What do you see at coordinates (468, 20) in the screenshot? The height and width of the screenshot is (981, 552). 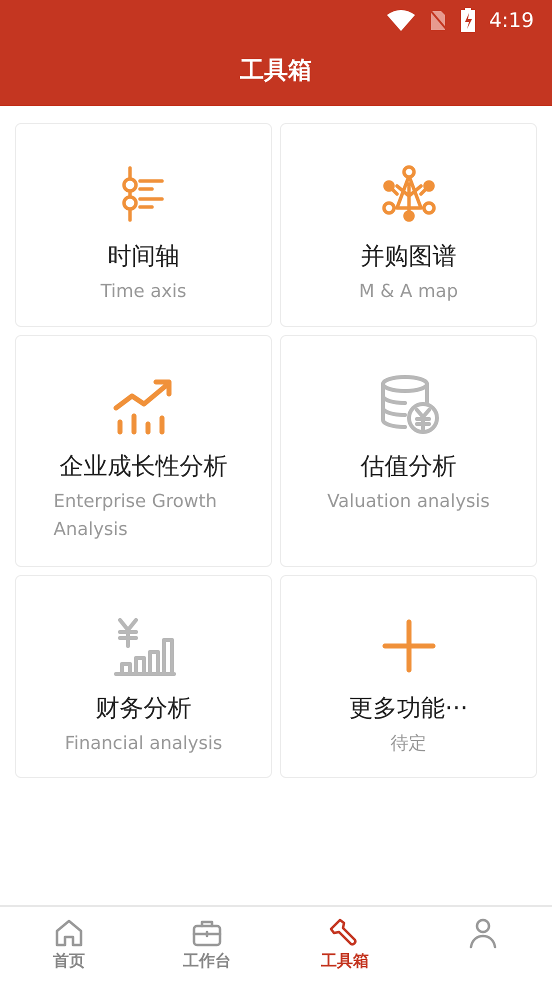 I see `battery-charging-icon` at bounding box center [468, 20].